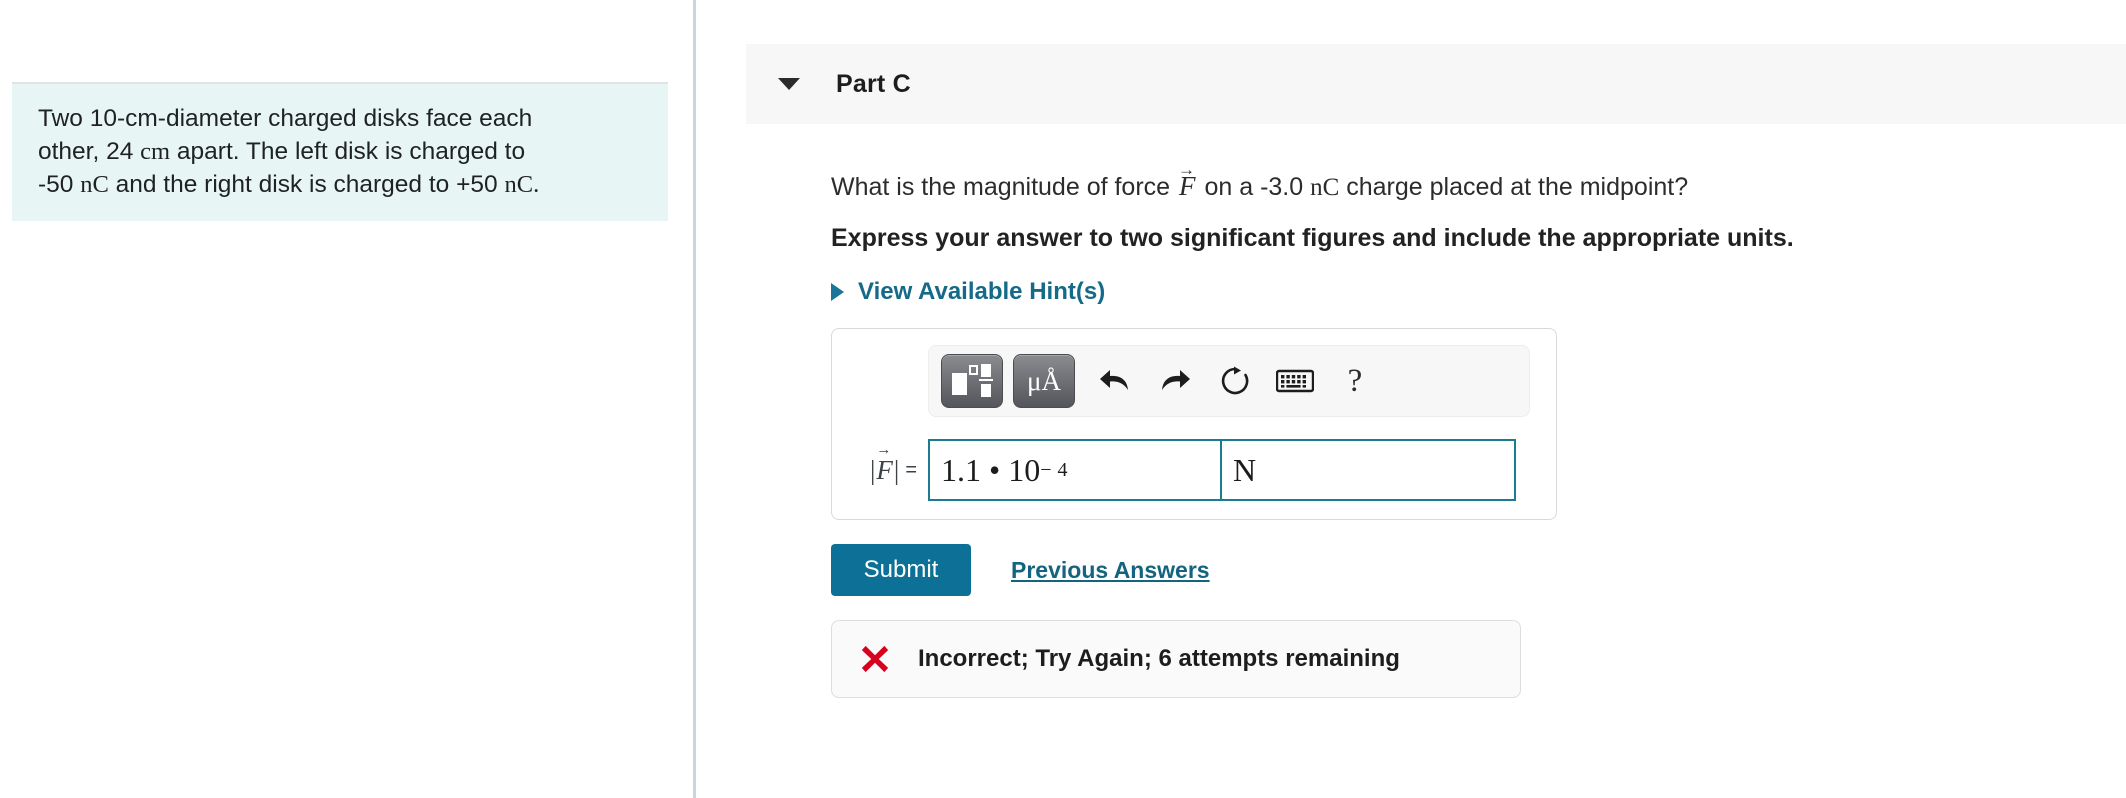 Image resolution: width=2126 pixels, height=798 pixels. What do you see at coordinates (1514, 187) in the screenshot?
I see `question-text-after: charge placed at the midpoint?` at bounding box center [1514, 187].